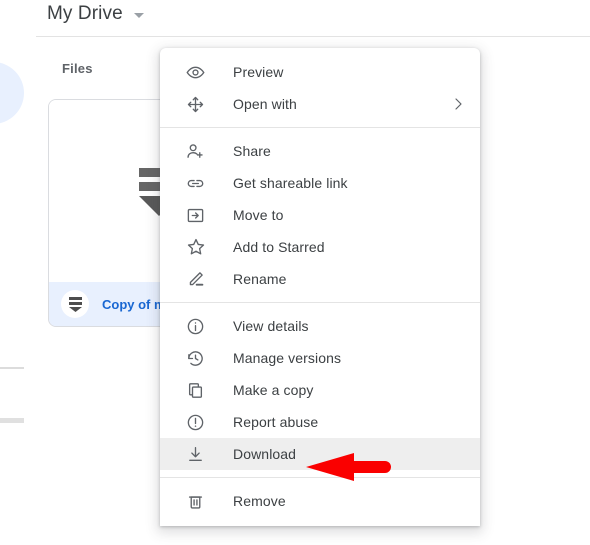 The image size is (590, 545). I want to click on context-menu-group-4: Remove, so click(320, 505).